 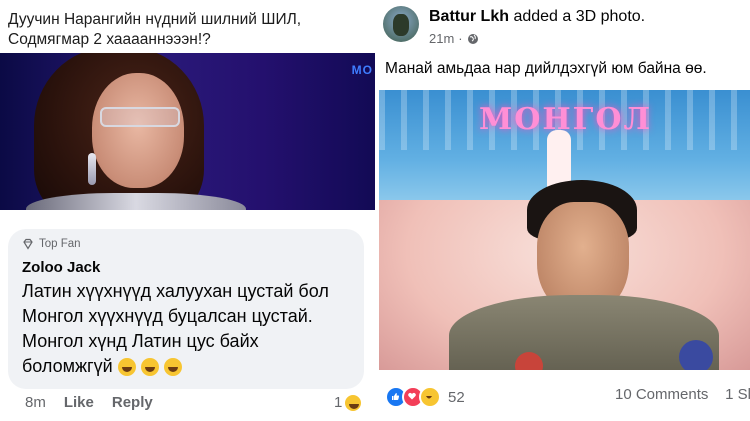 I want to click on reaction-count-value: 1, so click(x=338, y=402).